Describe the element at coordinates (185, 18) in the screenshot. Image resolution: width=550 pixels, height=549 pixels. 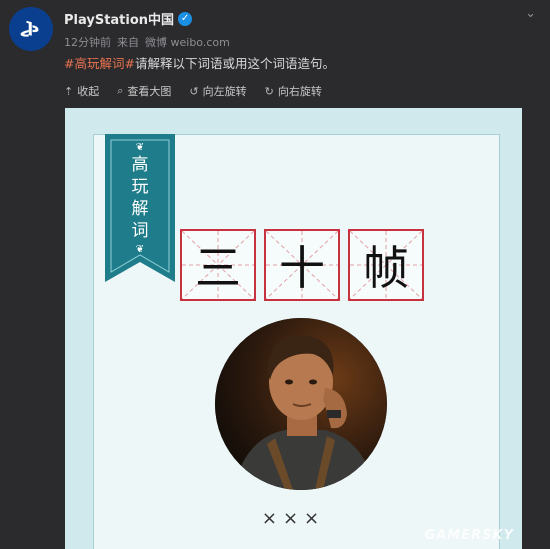
I see `verified-badge-icon: ✓` at that location.